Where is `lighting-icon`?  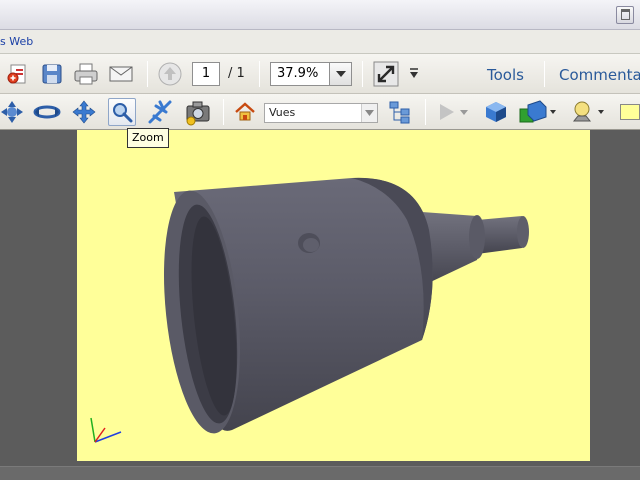 lighting-icon is located at coordinates (588, 111).